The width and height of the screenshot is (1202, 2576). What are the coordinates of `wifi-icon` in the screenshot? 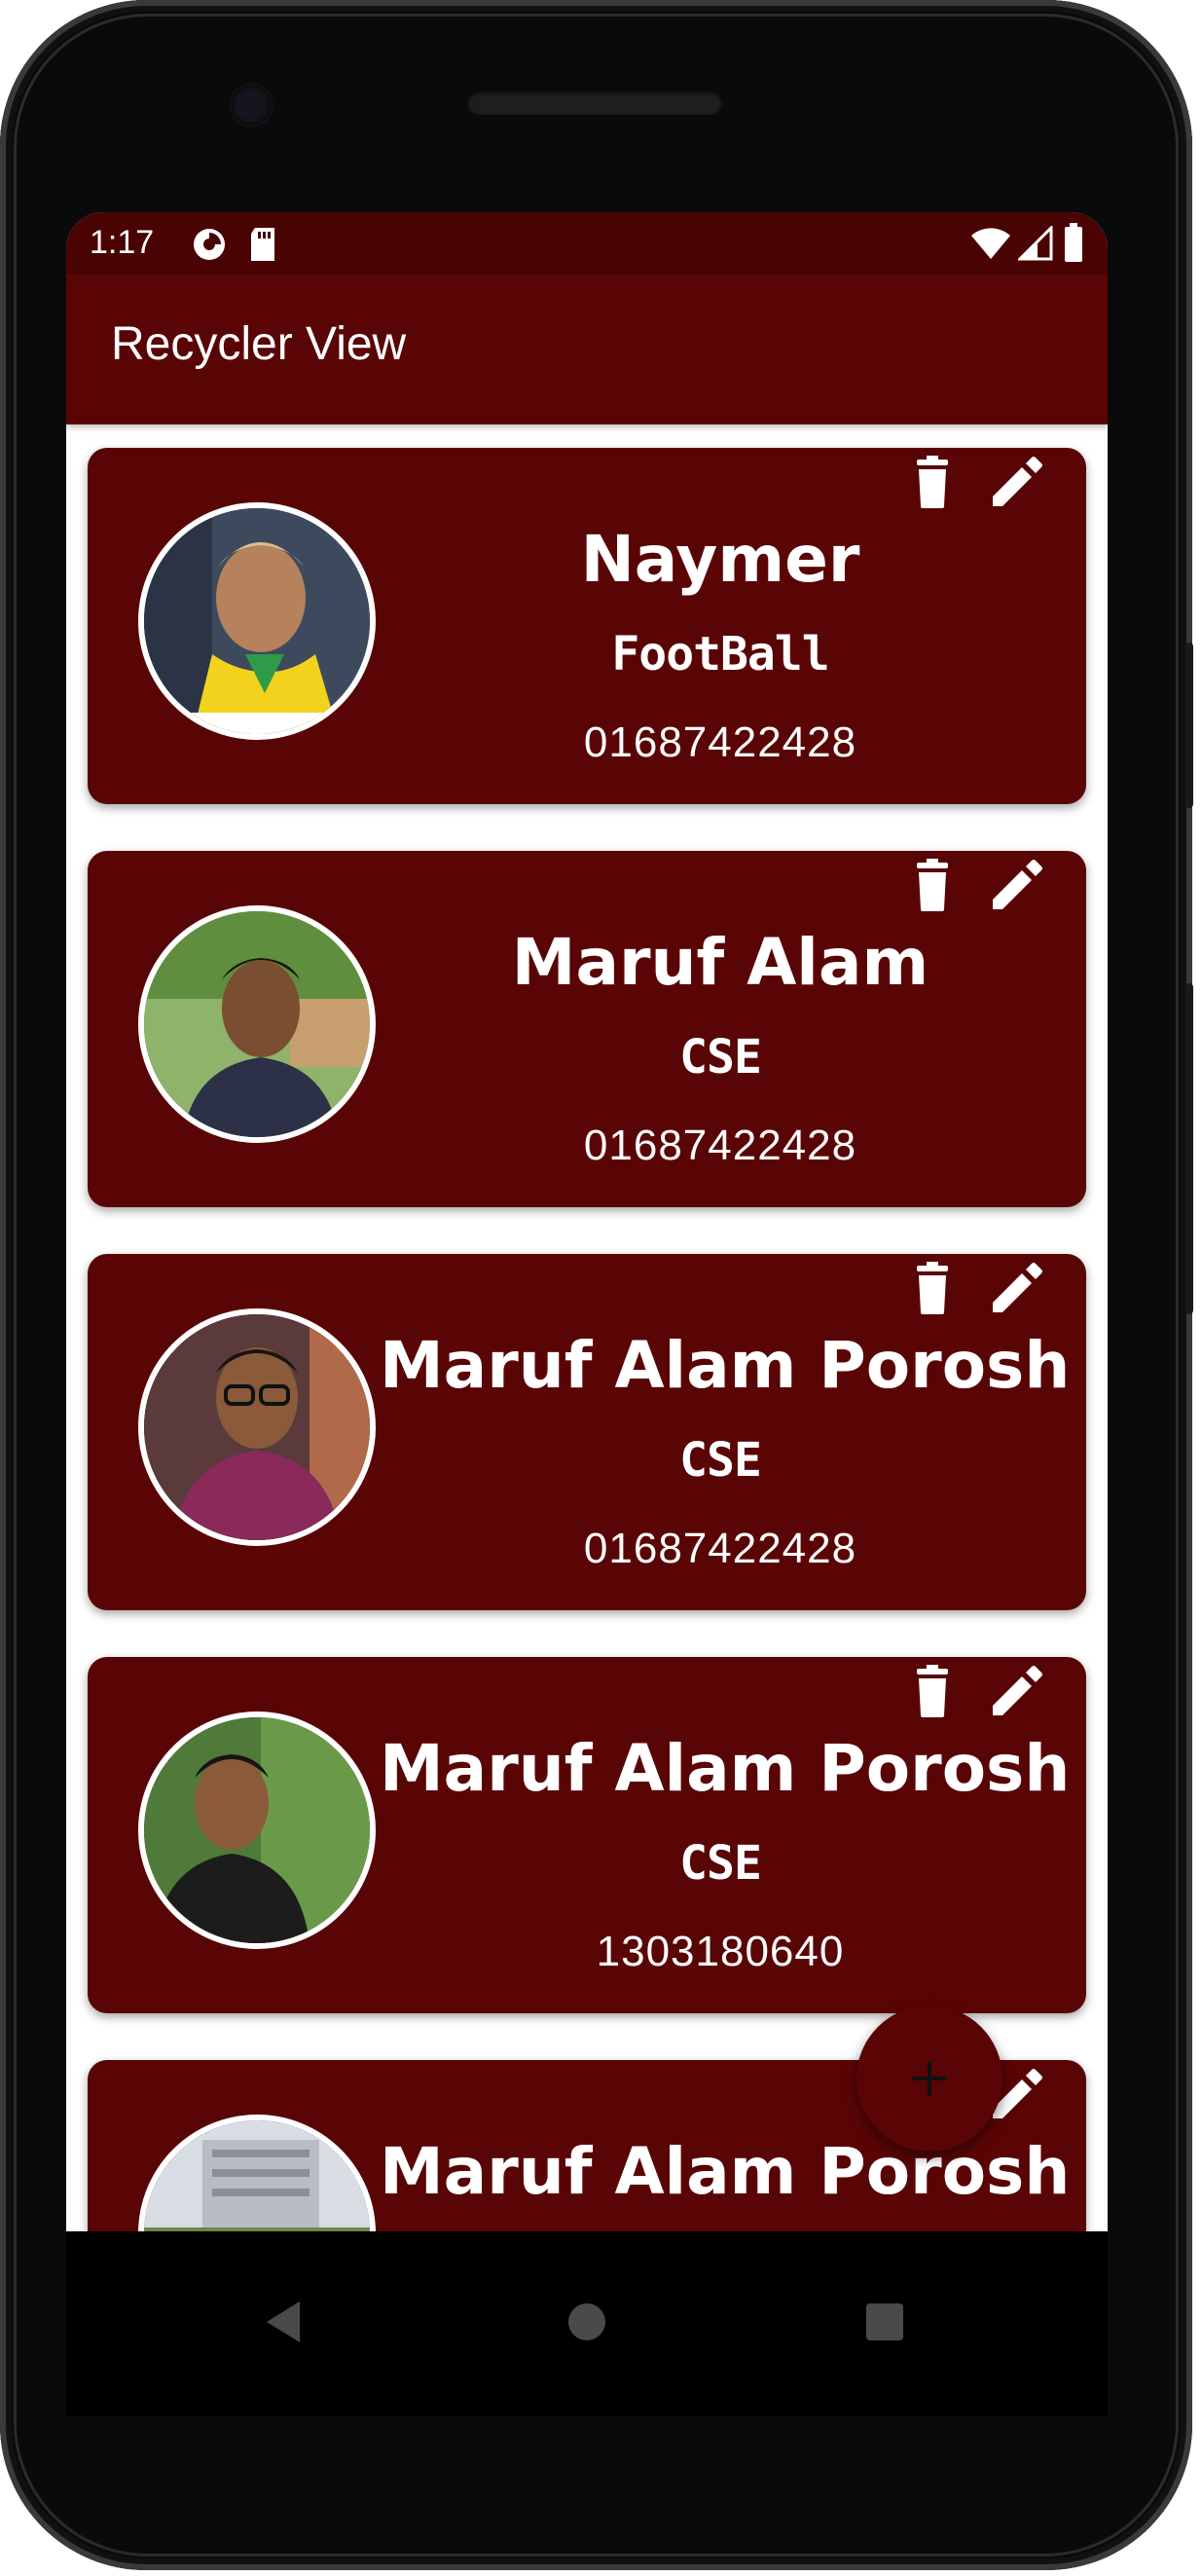 It's located at (990, 243).